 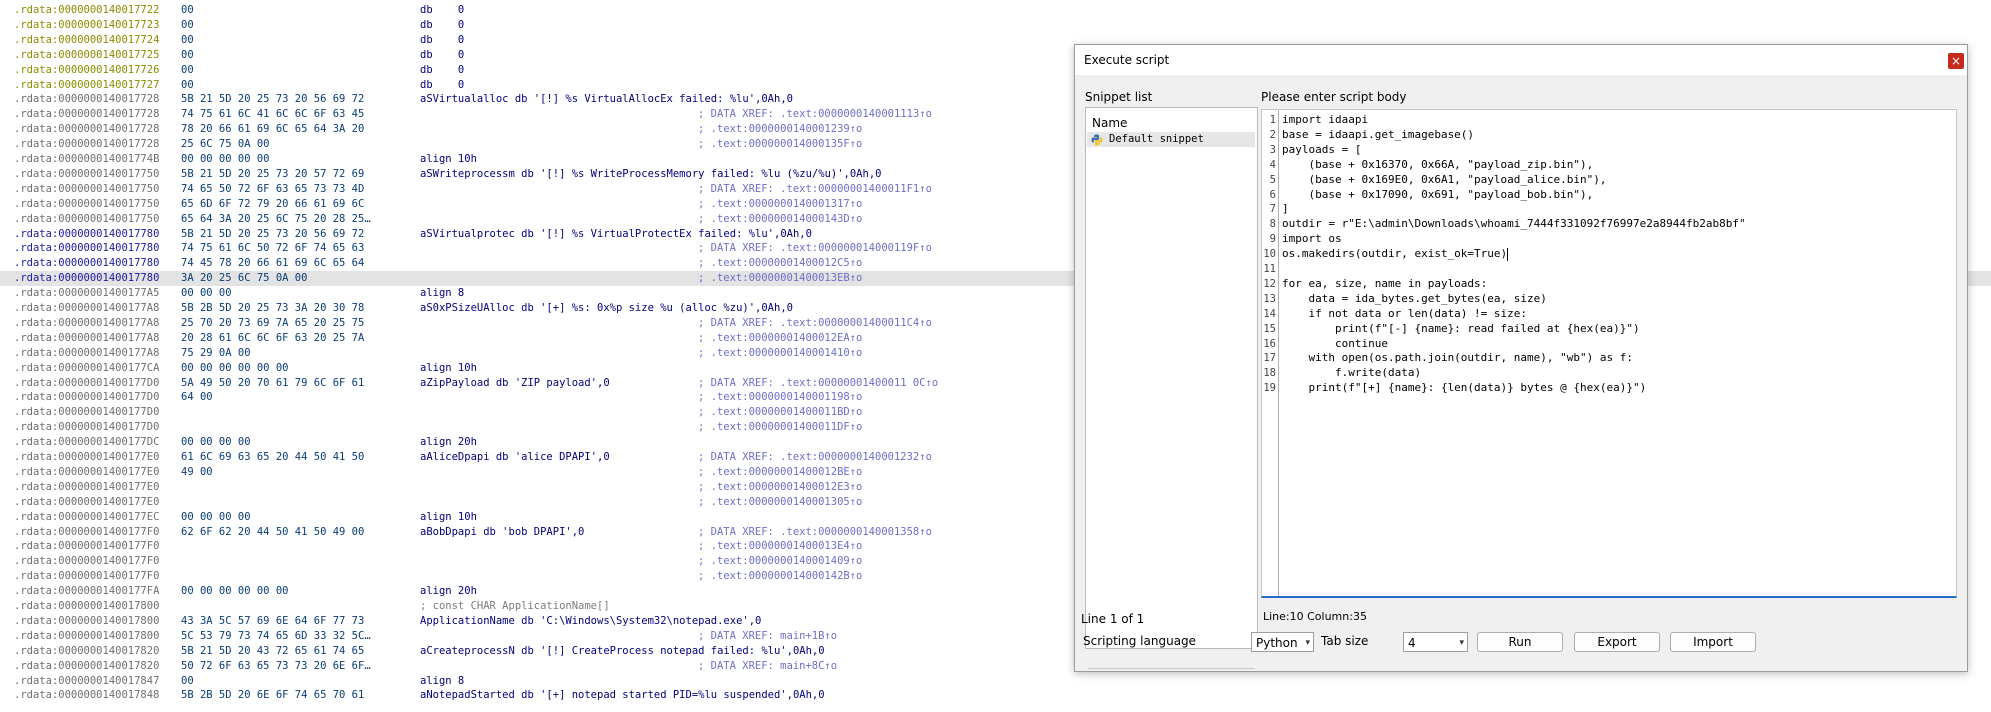 I want to click on listing-xref: ; .text:00000001400012EA↑o, so click(x=780, y=338).